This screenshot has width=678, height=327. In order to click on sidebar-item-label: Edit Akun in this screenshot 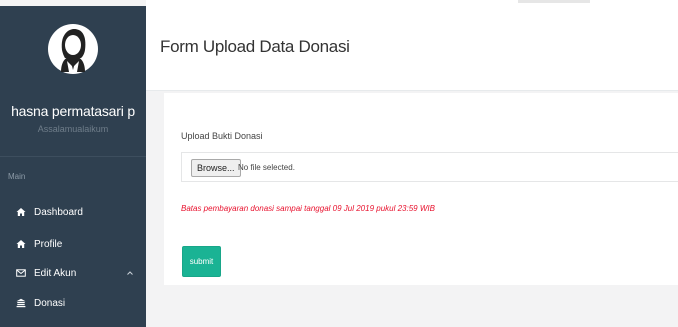, I will do `click(55, 273)`.